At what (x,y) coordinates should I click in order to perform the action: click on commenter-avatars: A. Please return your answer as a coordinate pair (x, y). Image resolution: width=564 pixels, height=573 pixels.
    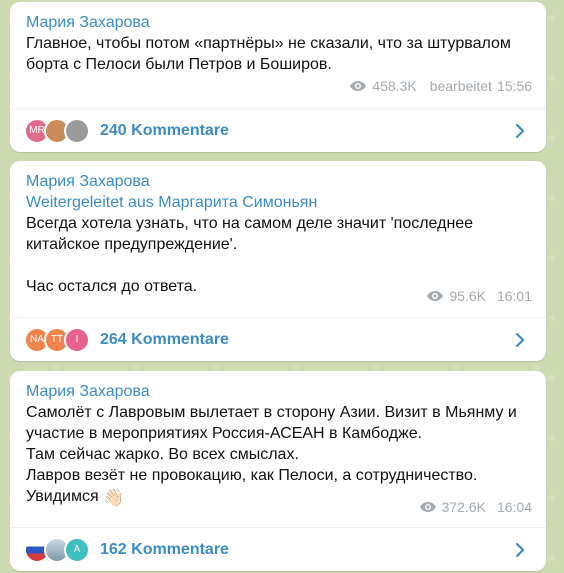
    Looking at the image, I should click on (57, 549).